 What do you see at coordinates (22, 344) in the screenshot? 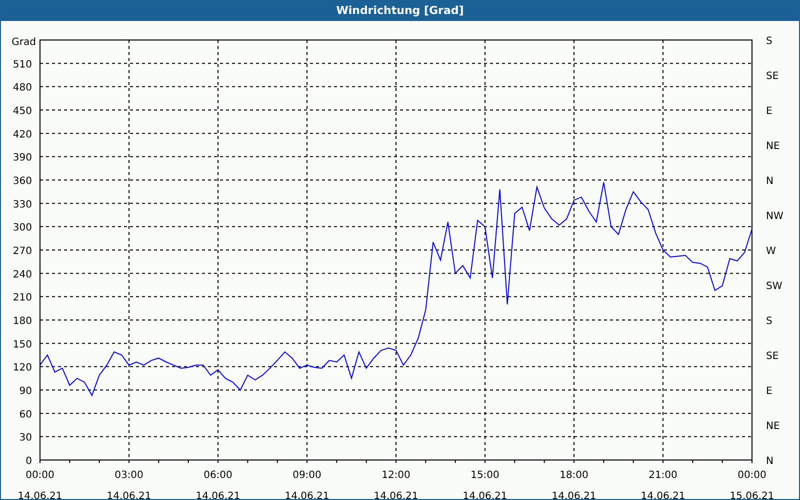
I see `y-tick-label: 150` at bounding box center [22, 344].